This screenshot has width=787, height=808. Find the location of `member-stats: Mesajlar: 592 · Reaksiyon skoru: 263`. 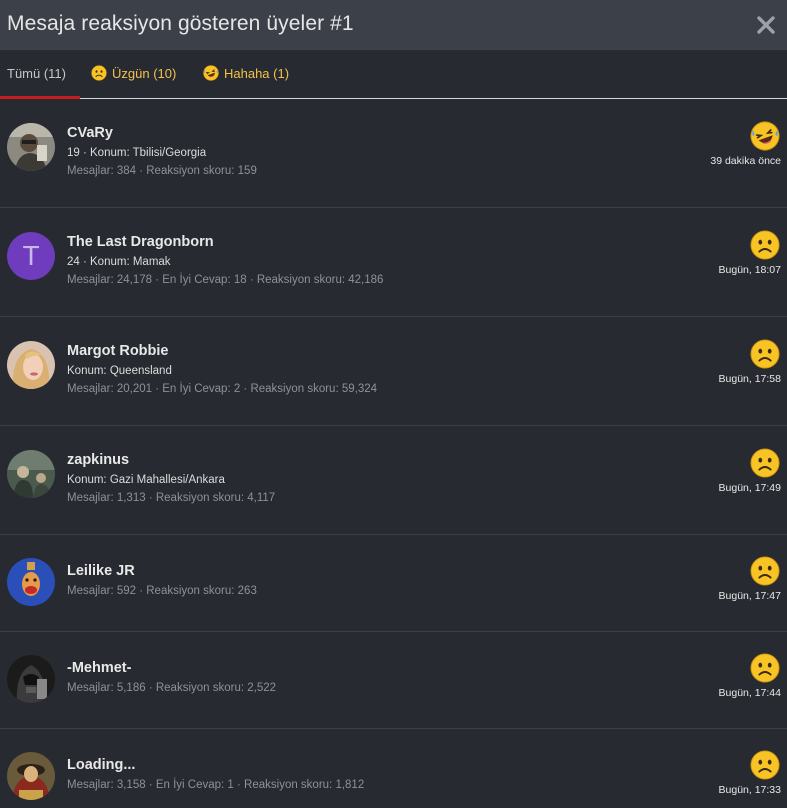

member-stats: Mesajlar: 592 · Reaksiyon skoru: 263 is located at coordinates (162, 591).